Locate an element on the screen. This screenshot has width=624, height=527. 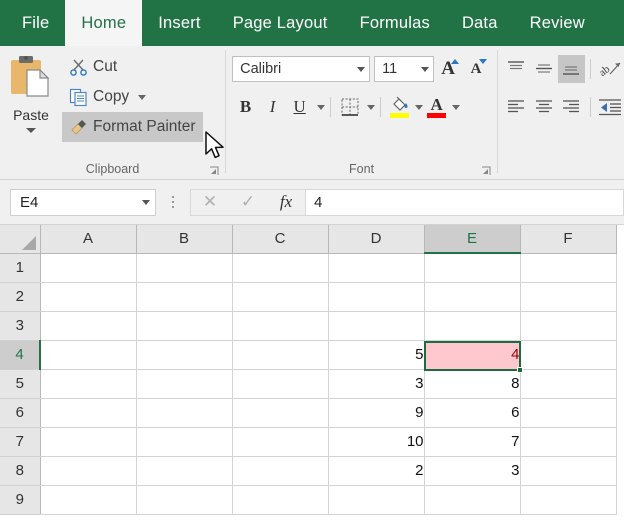
cell-a8 is located at coordinates (88, 471).